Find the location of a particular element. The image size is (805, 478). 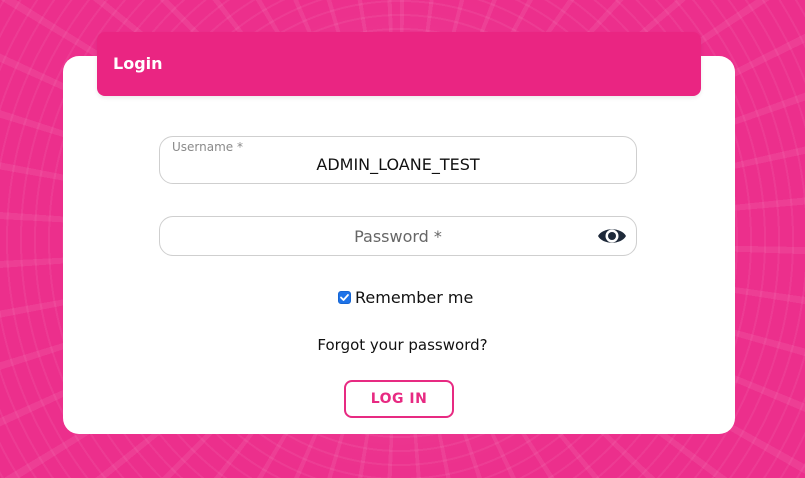

username-field: Username * ADMIN_LOANE_TEST is located at coordinates (398, 160).